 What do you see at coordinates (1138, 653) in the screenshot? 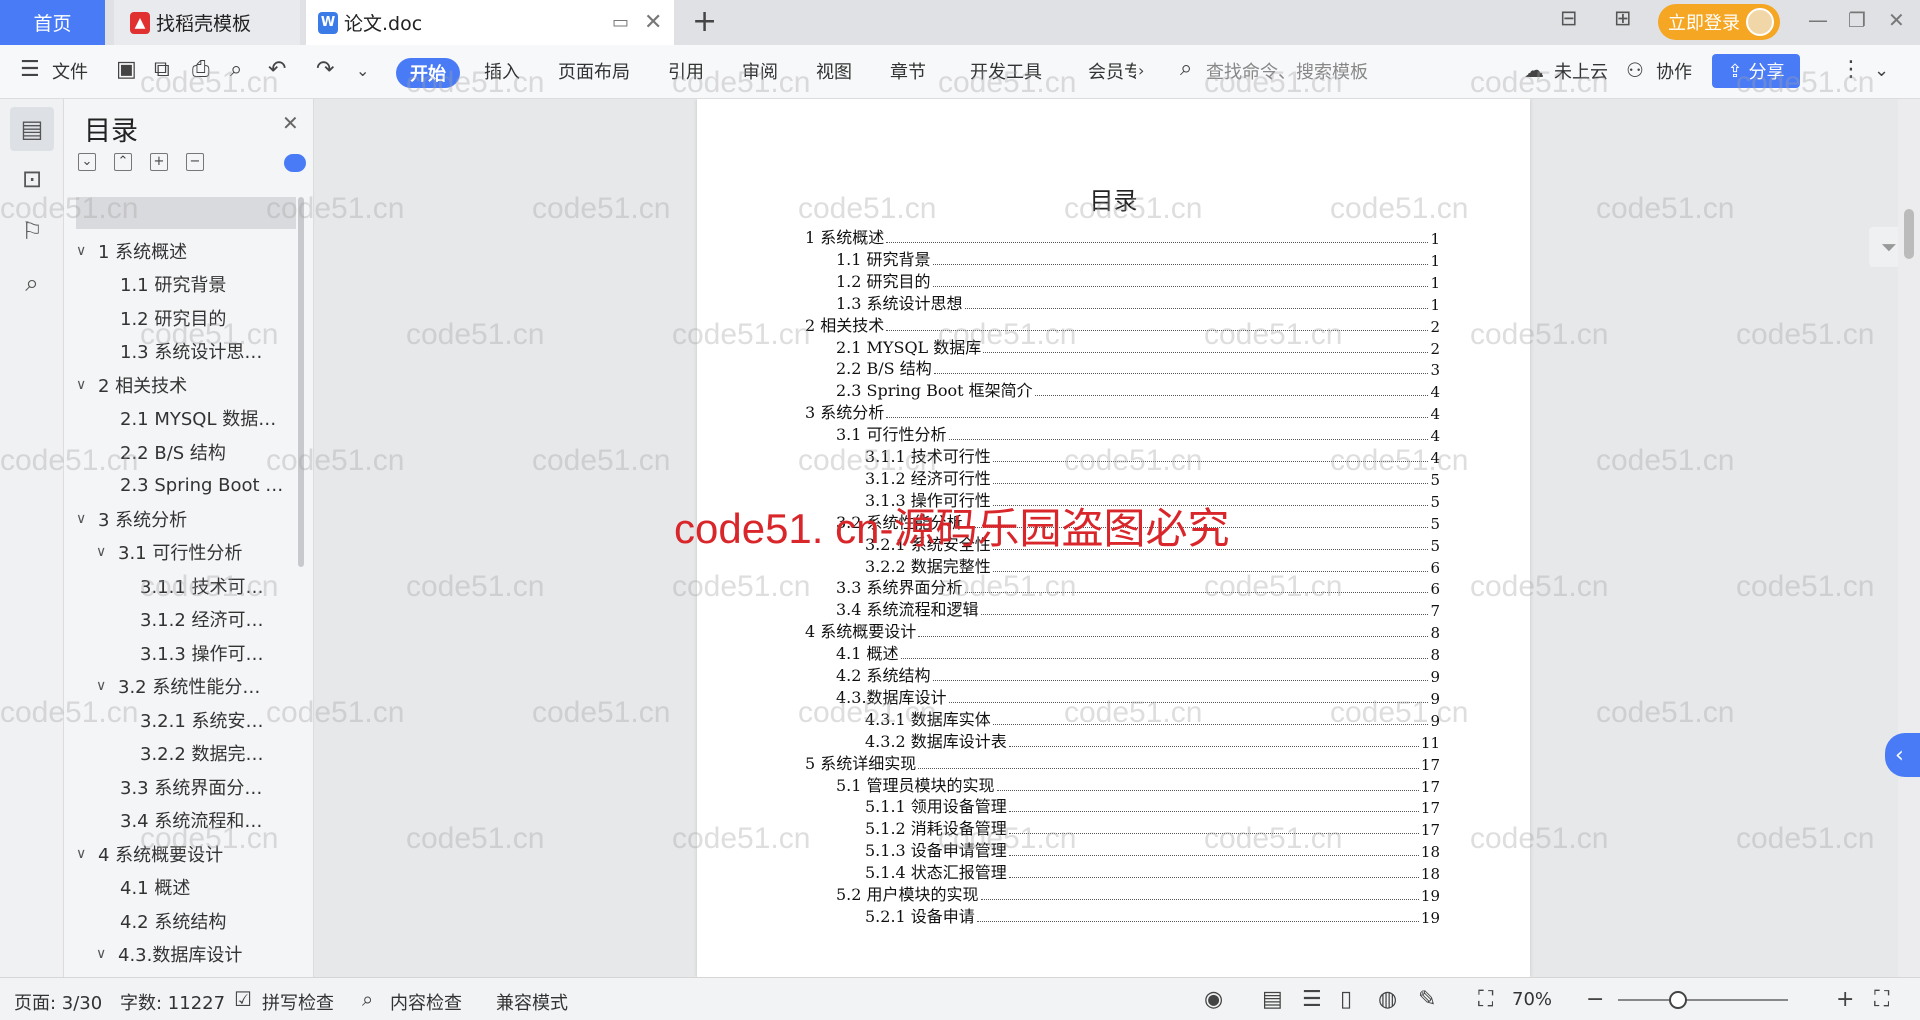
I see `toc-entry: 4.1 概述 8` at bounding box center [1138, 653].